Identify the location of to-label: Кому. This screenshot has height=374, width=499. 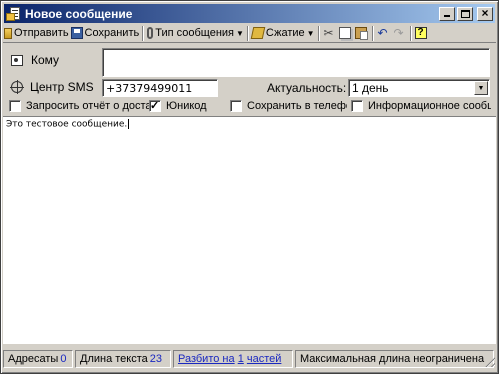
(45, 60).